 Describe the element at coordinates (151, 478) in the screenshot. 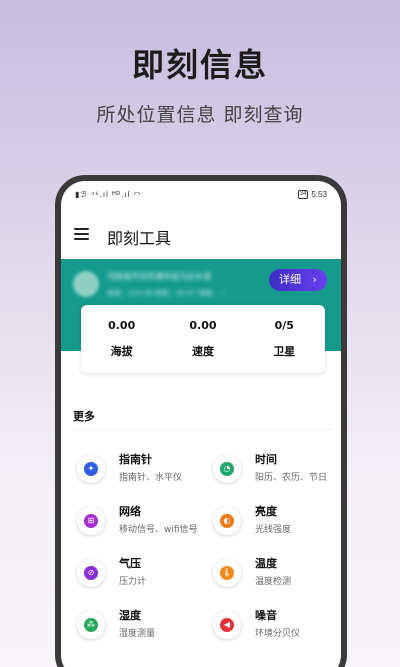

I see `tool-desc: 指南针、水平仪` at that location.